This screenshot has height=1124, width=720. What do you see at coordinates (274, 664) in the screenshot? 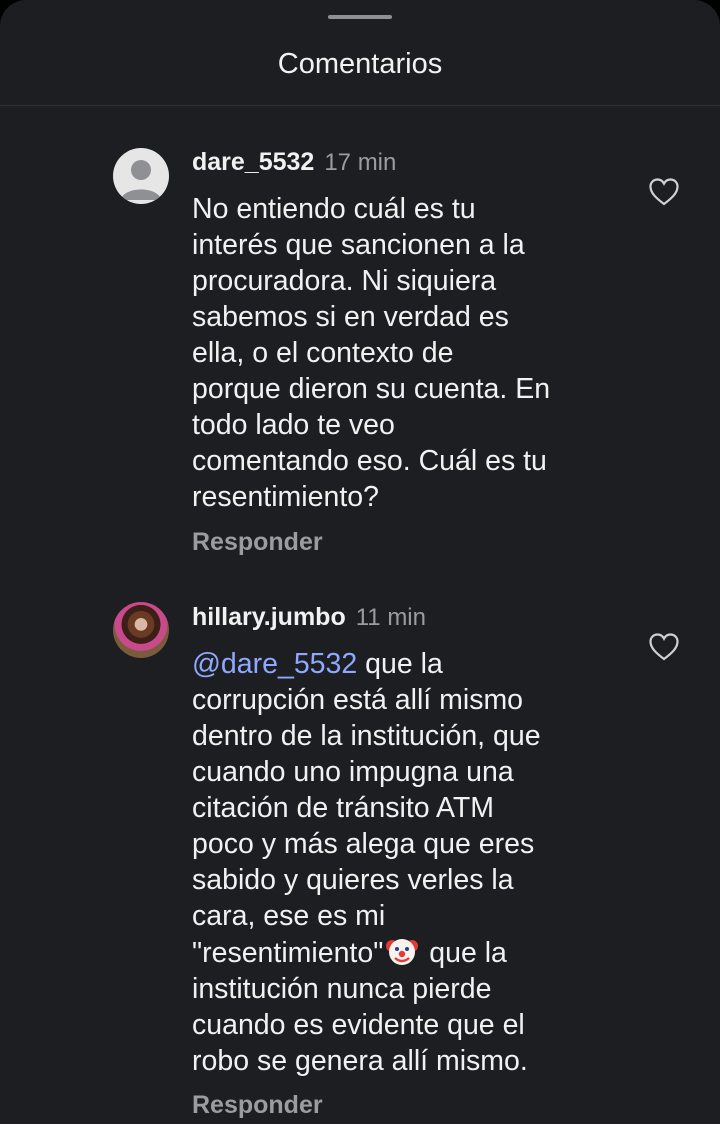
I see `mention-link: @dare_5532` at bounding box center [274, 664].